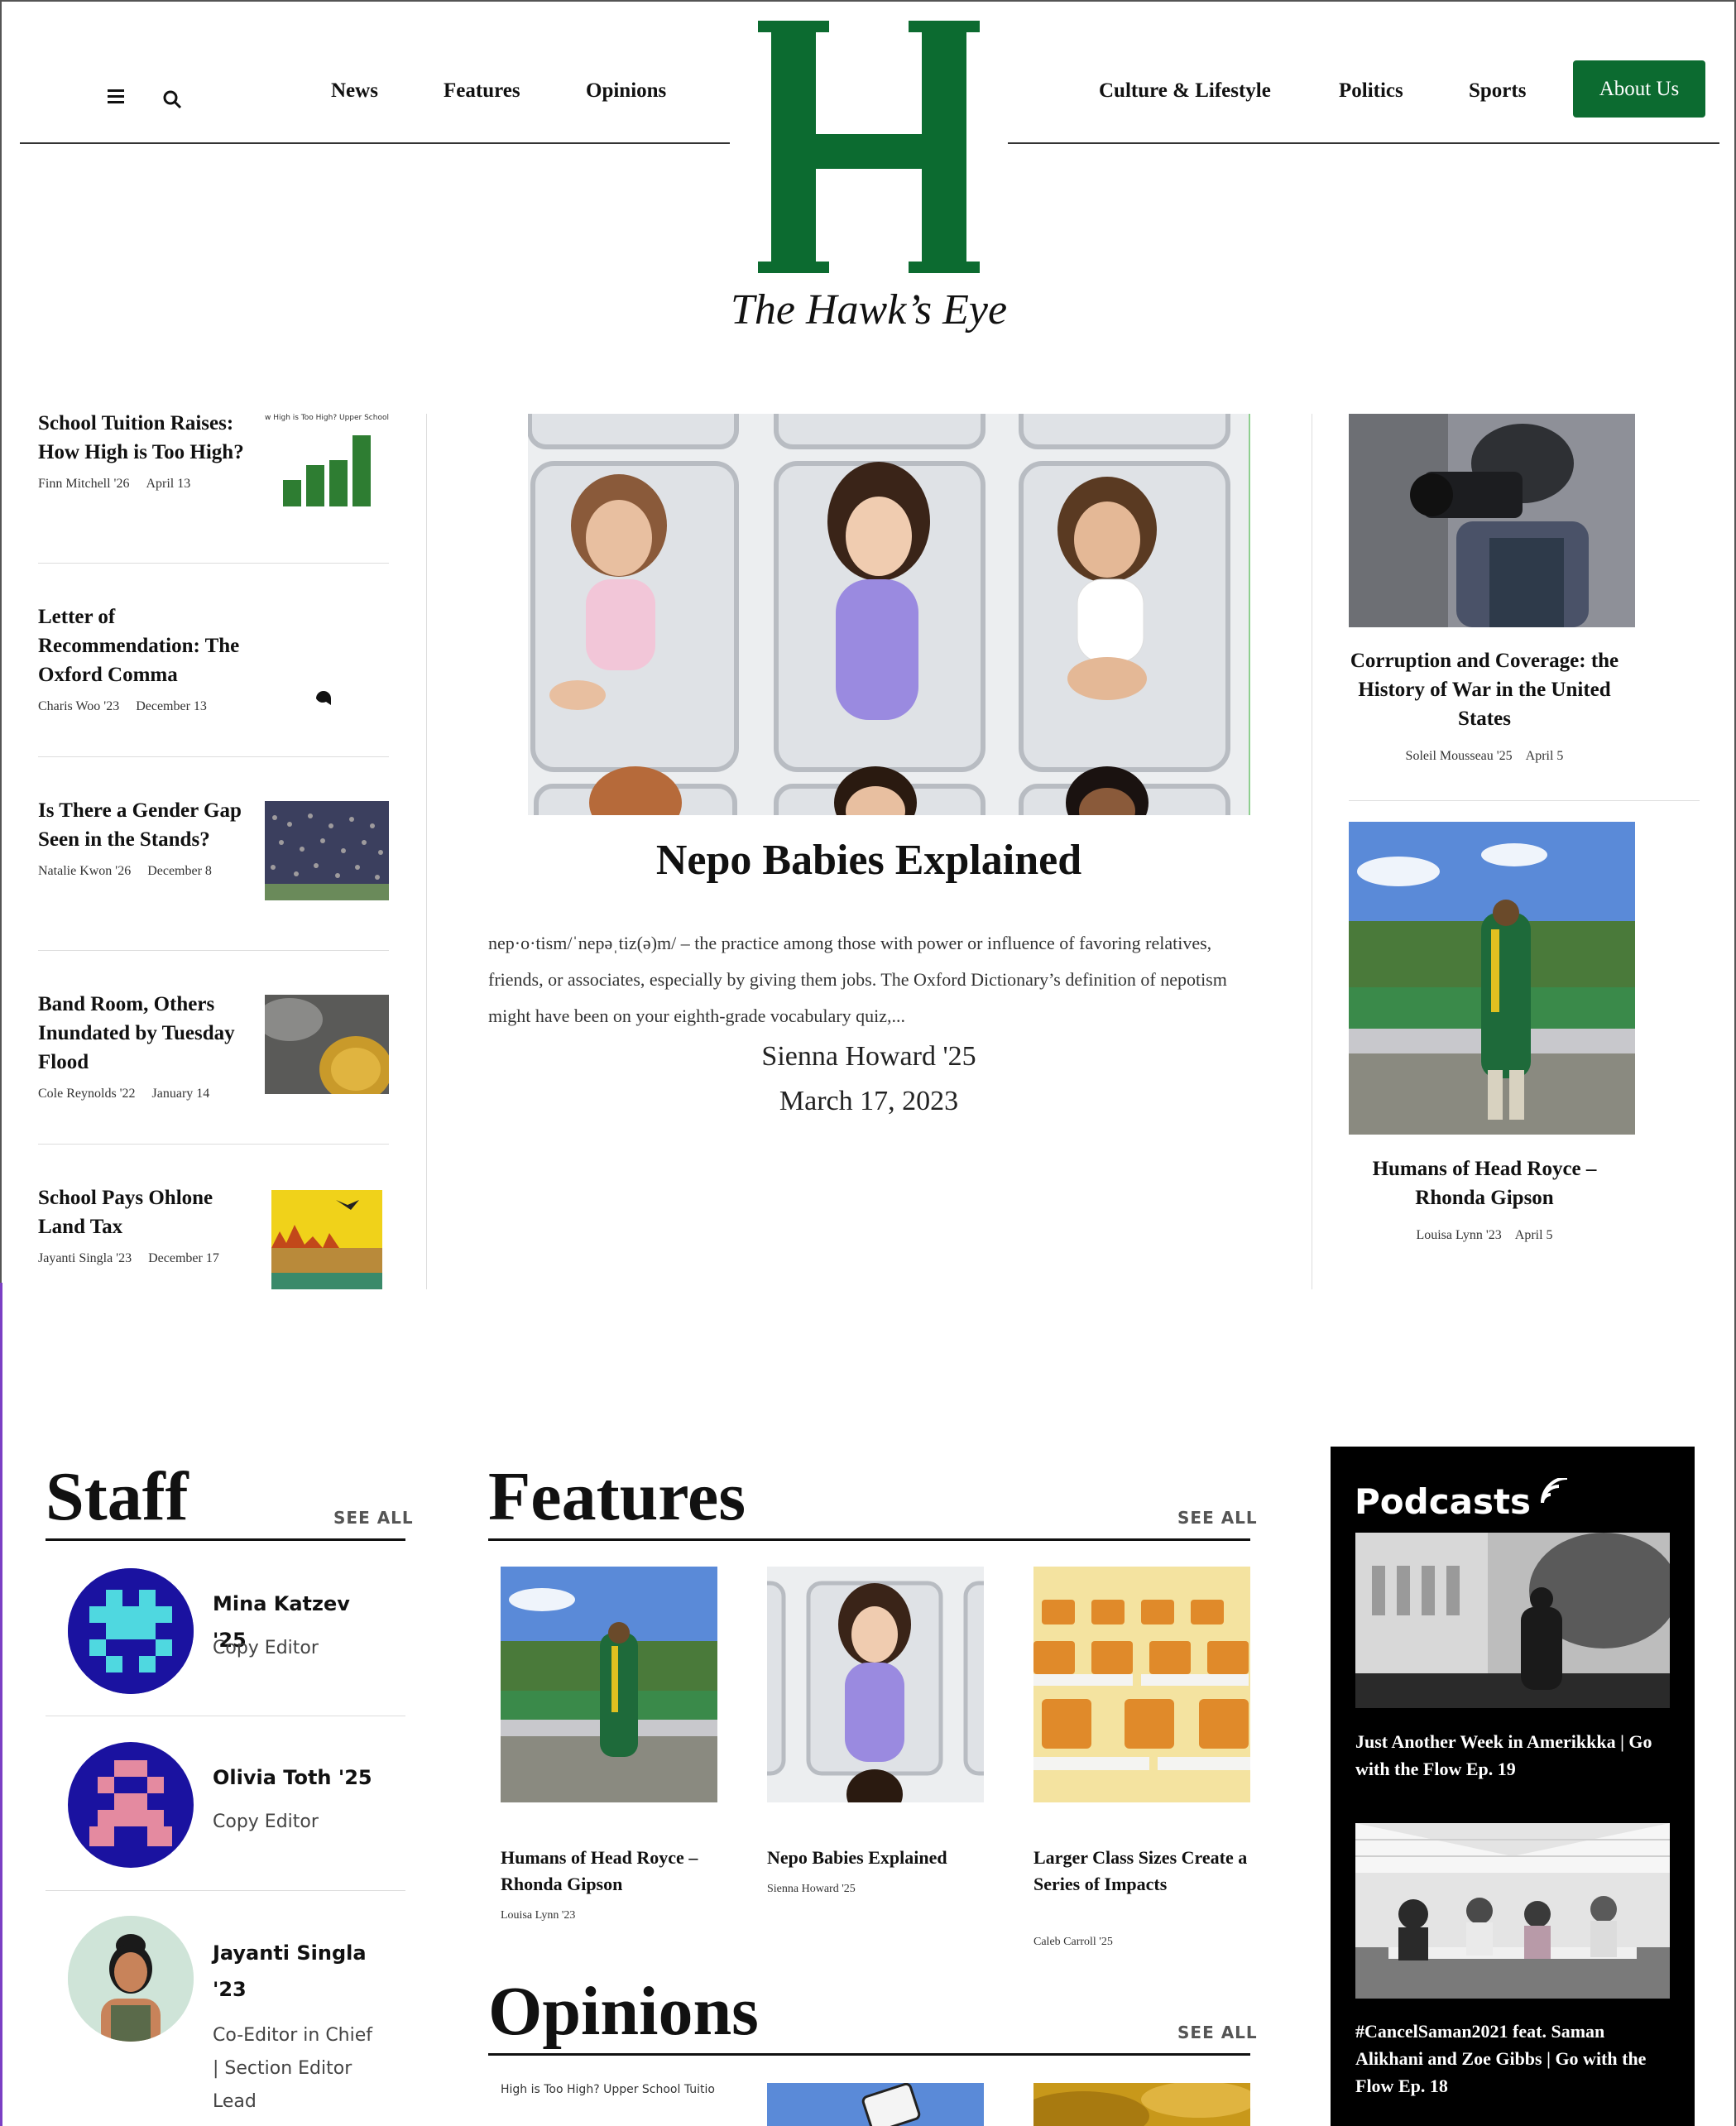 The width and height of the screenshot is (1736, 2126). What do you see at coordinates (1484, 1183) in the screenshot?
I see `article-title: Humans of Head Royce – Rhonda Gipson` at bounding box center [1484, 1183].